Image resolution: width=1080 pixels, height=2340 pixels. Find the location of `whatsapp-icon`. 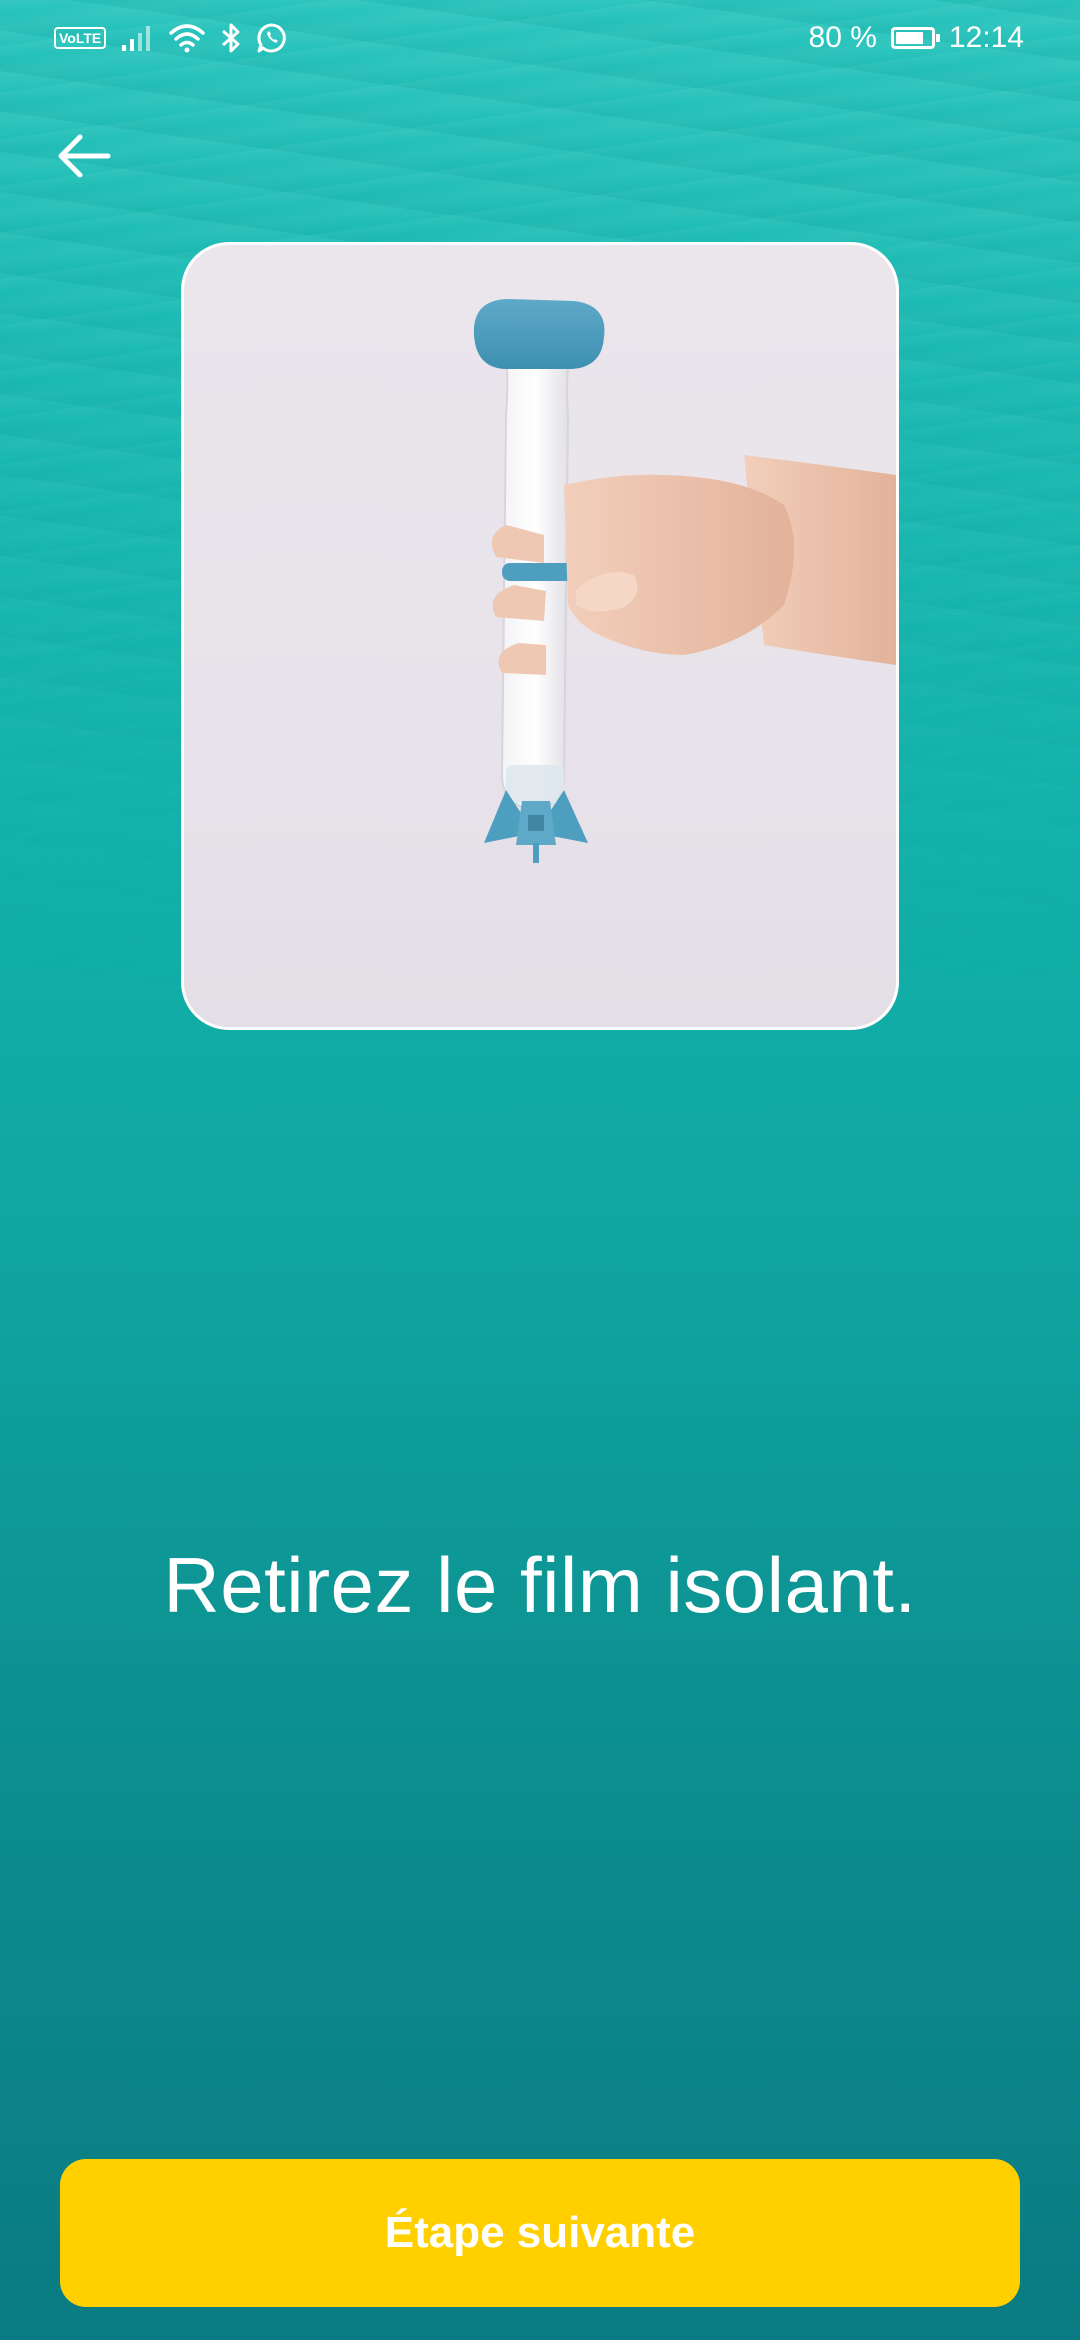

whatsapp-icon is located at coordinates (272, 38).